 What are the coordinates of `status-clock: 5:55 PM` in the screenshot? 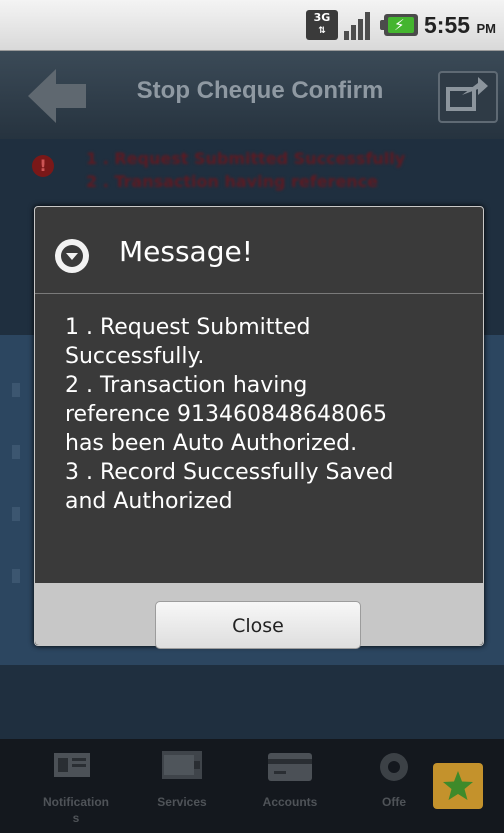 It's located at (460, 25).